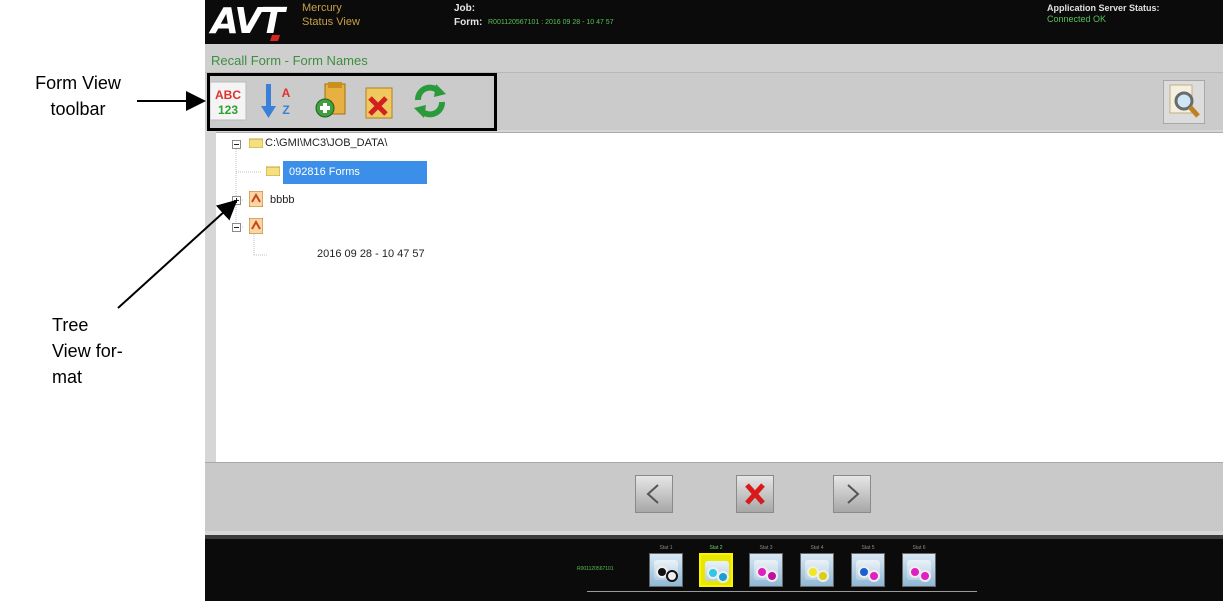 This screenshot has width=1223, height=601. I want to click on toolbar-annotation-line1: Form View, so click(78, 83).